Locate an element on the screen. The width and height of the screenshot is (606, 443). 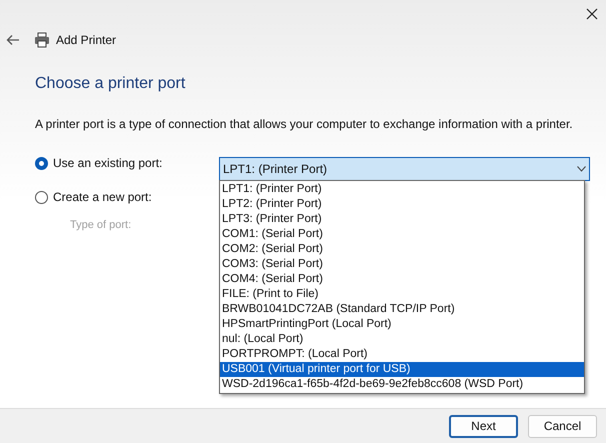
description-text: A printer port is a type of connection that allows your computer to exchange information with a printer. is located at coordinates (304, 124).